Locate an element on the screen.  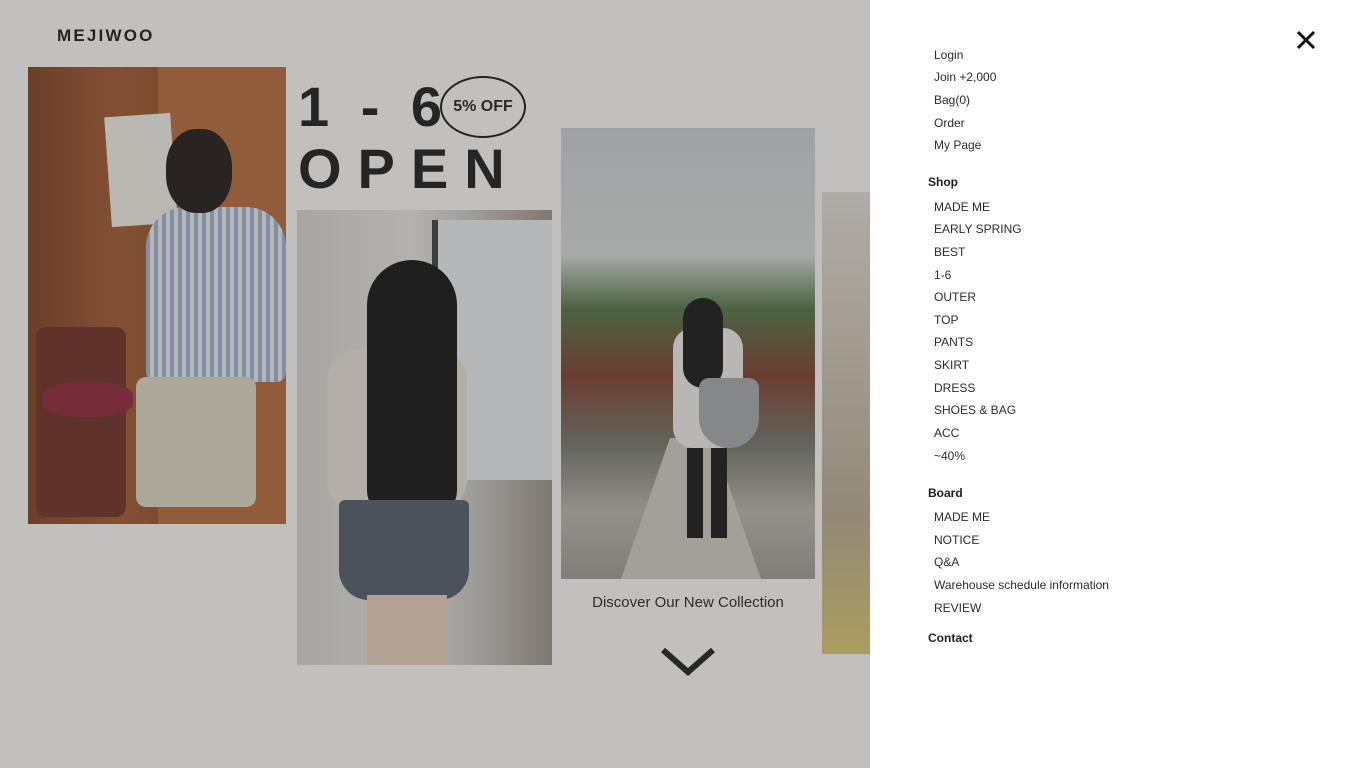
close-icon is located at coordinates (1306, 40).